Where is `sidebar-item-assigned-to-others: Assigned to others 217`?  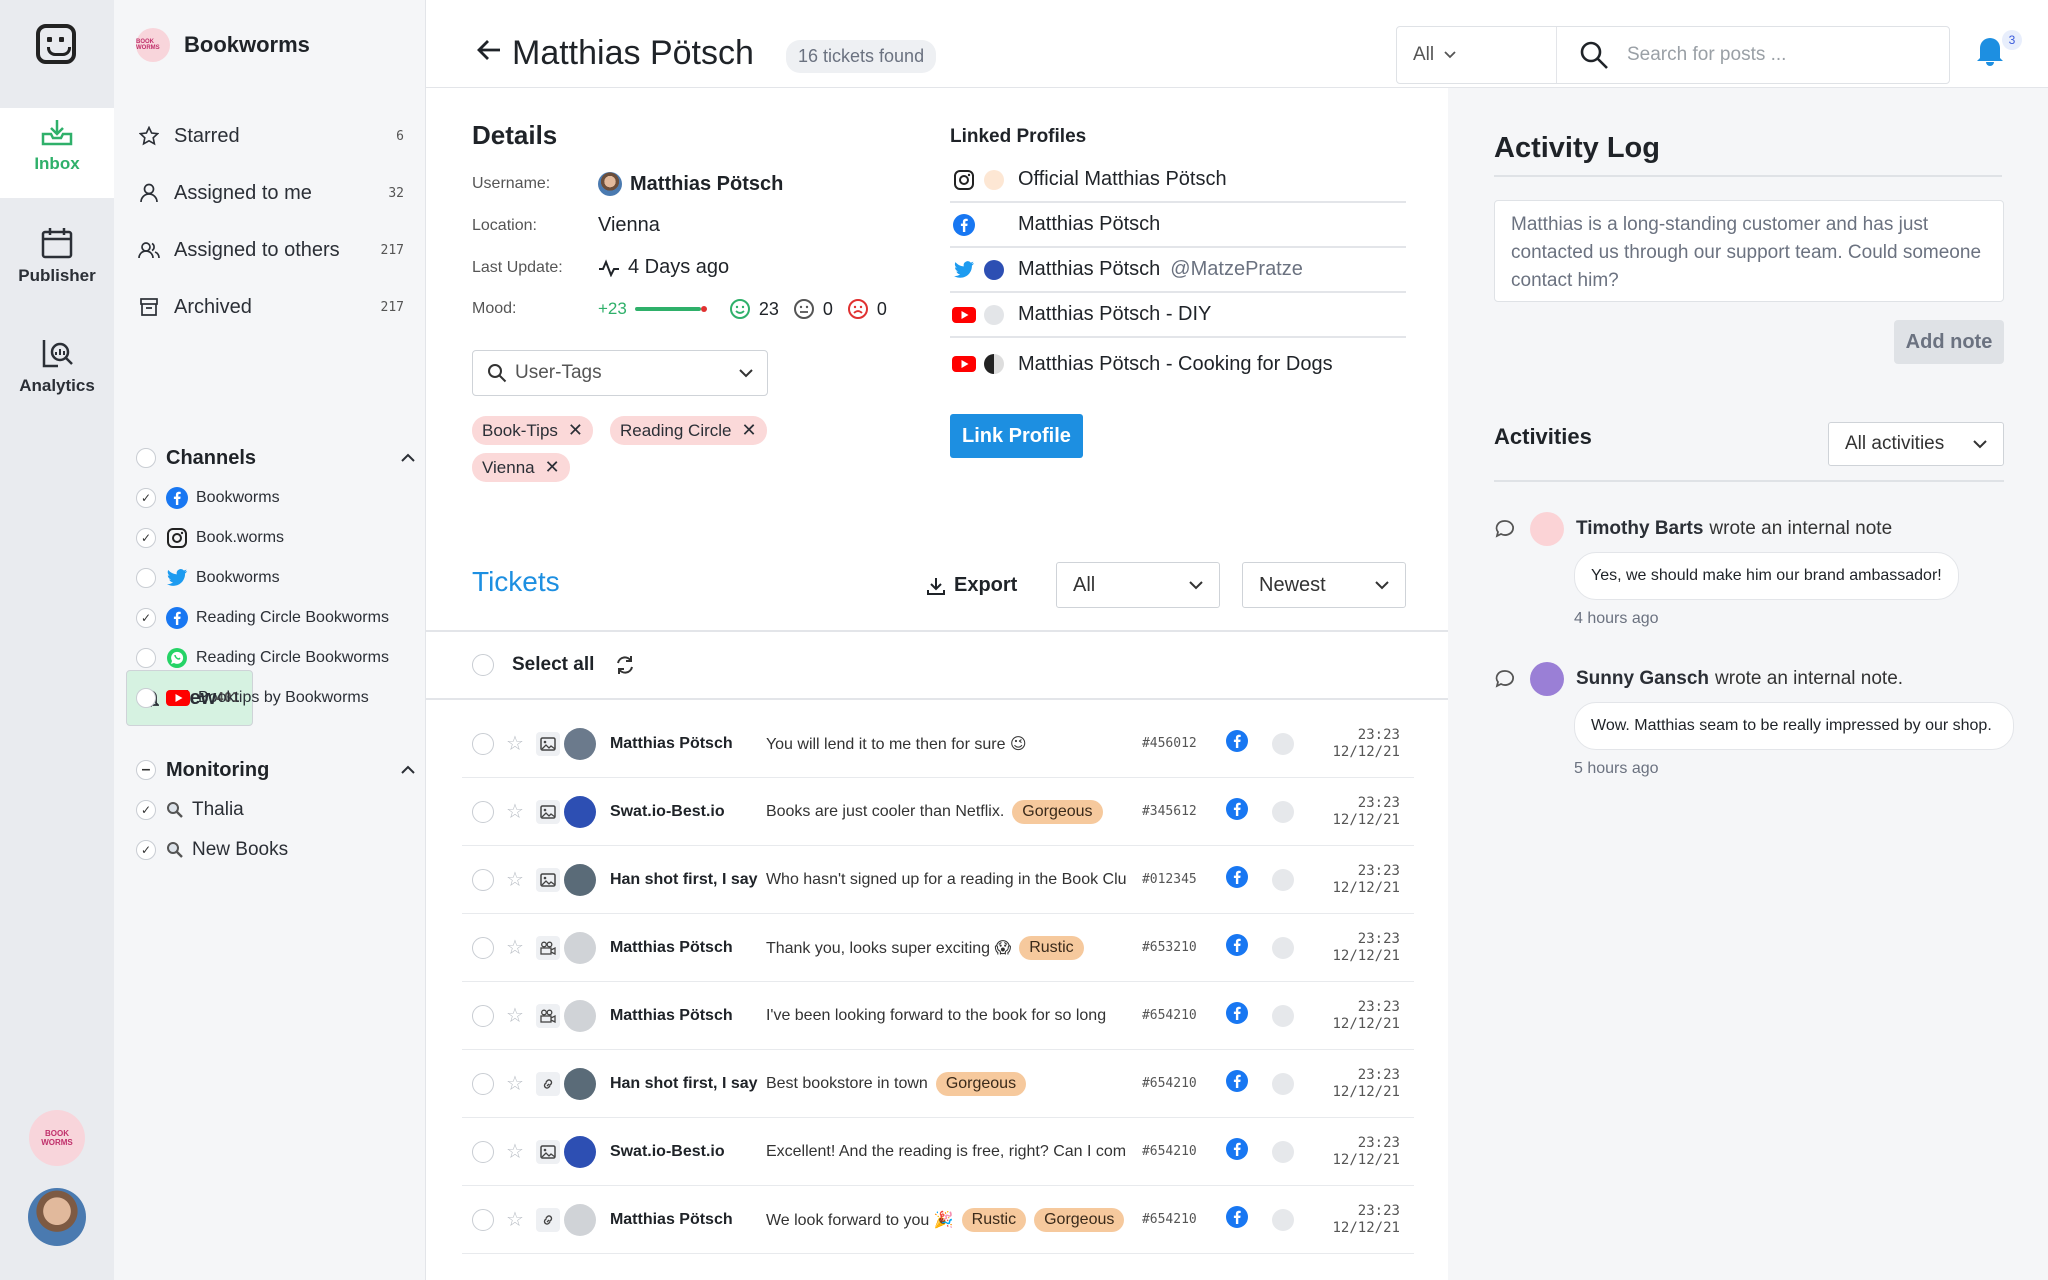
sidebar-item-assigned-to-others: Assigned to others 217 is located at coordinates (271, 250).